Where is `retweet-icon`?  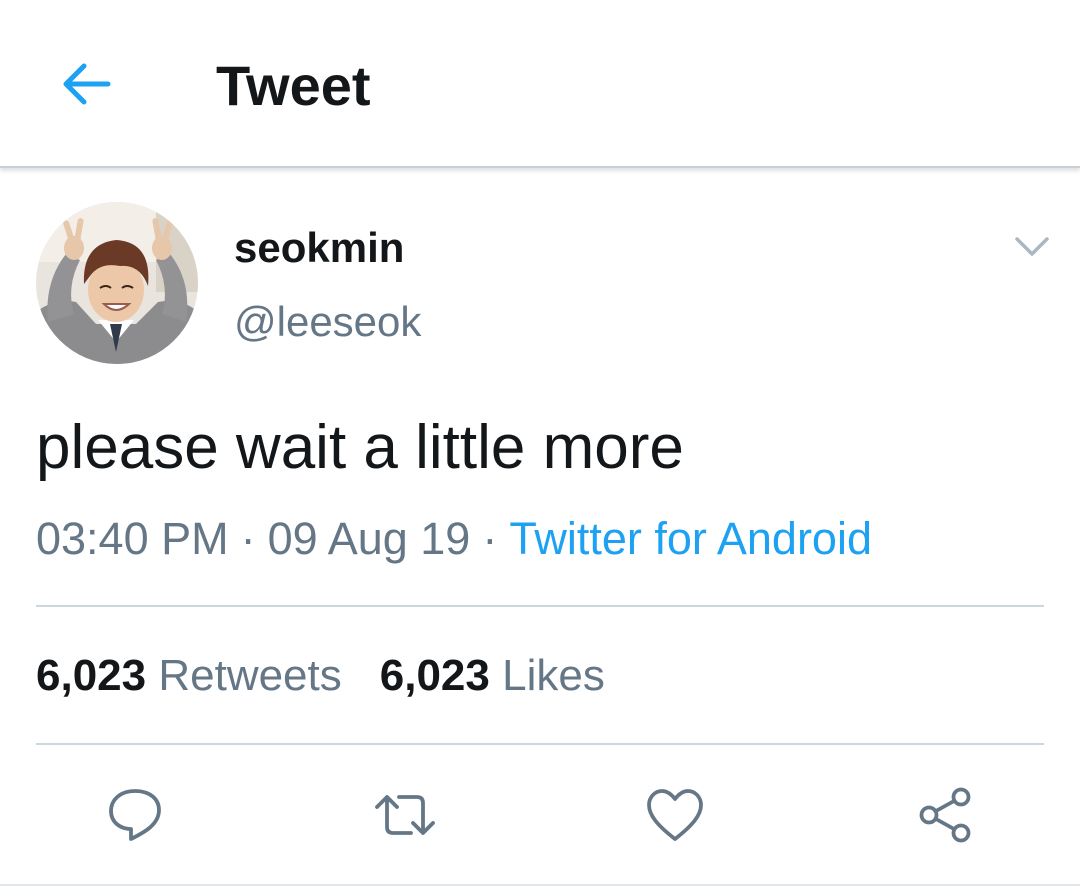 retweet-icon is located at coordinates (405, 815).